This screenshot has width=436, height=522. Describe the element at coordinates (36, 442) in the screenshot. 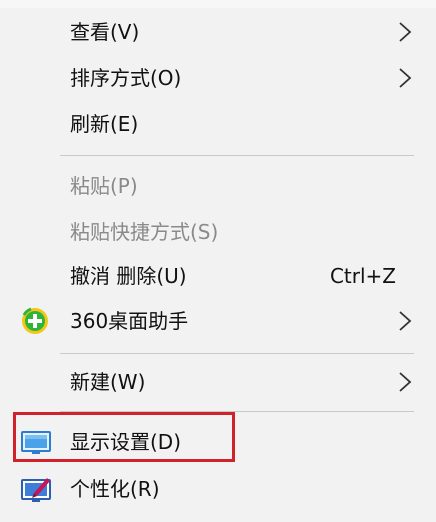

I see `display-settings-icon` at that location.